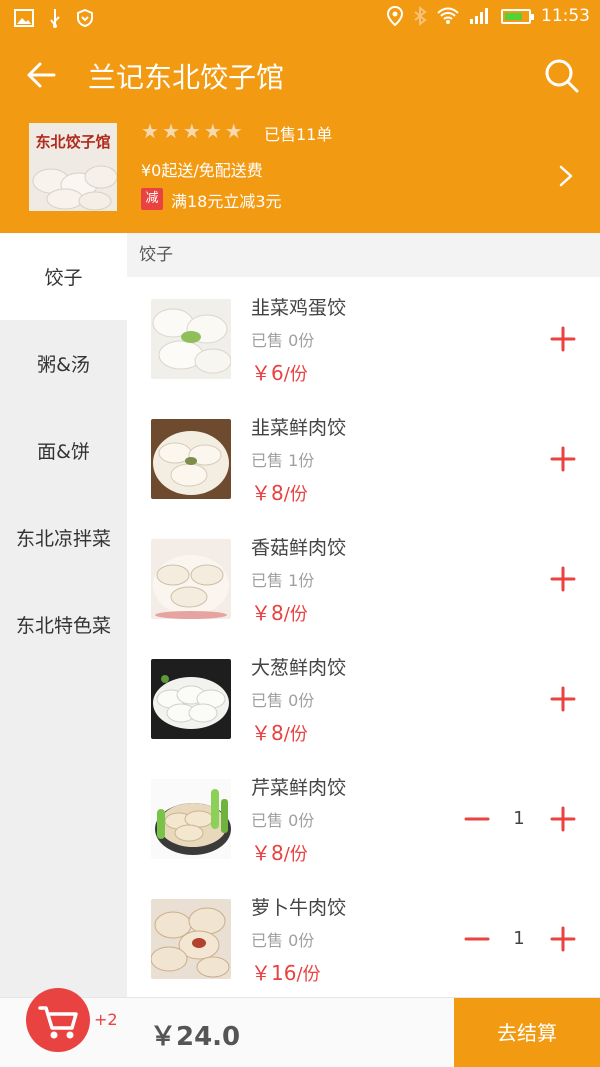 This screenshot has height=1067, width=600. What do you see at coordinates (566, 176) in the screenshot?
I see `chevron-right-icon` at bounding box center [566, 176].